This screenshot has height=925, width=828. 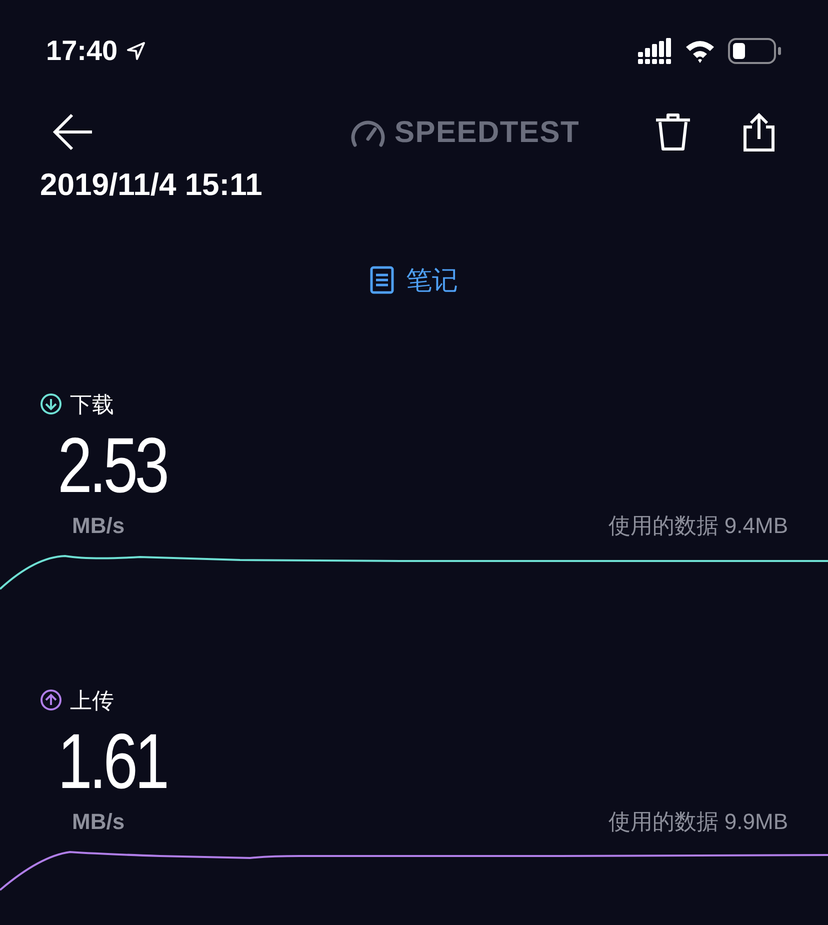 I want to click on trash-icon, so click(x=673, y=132).